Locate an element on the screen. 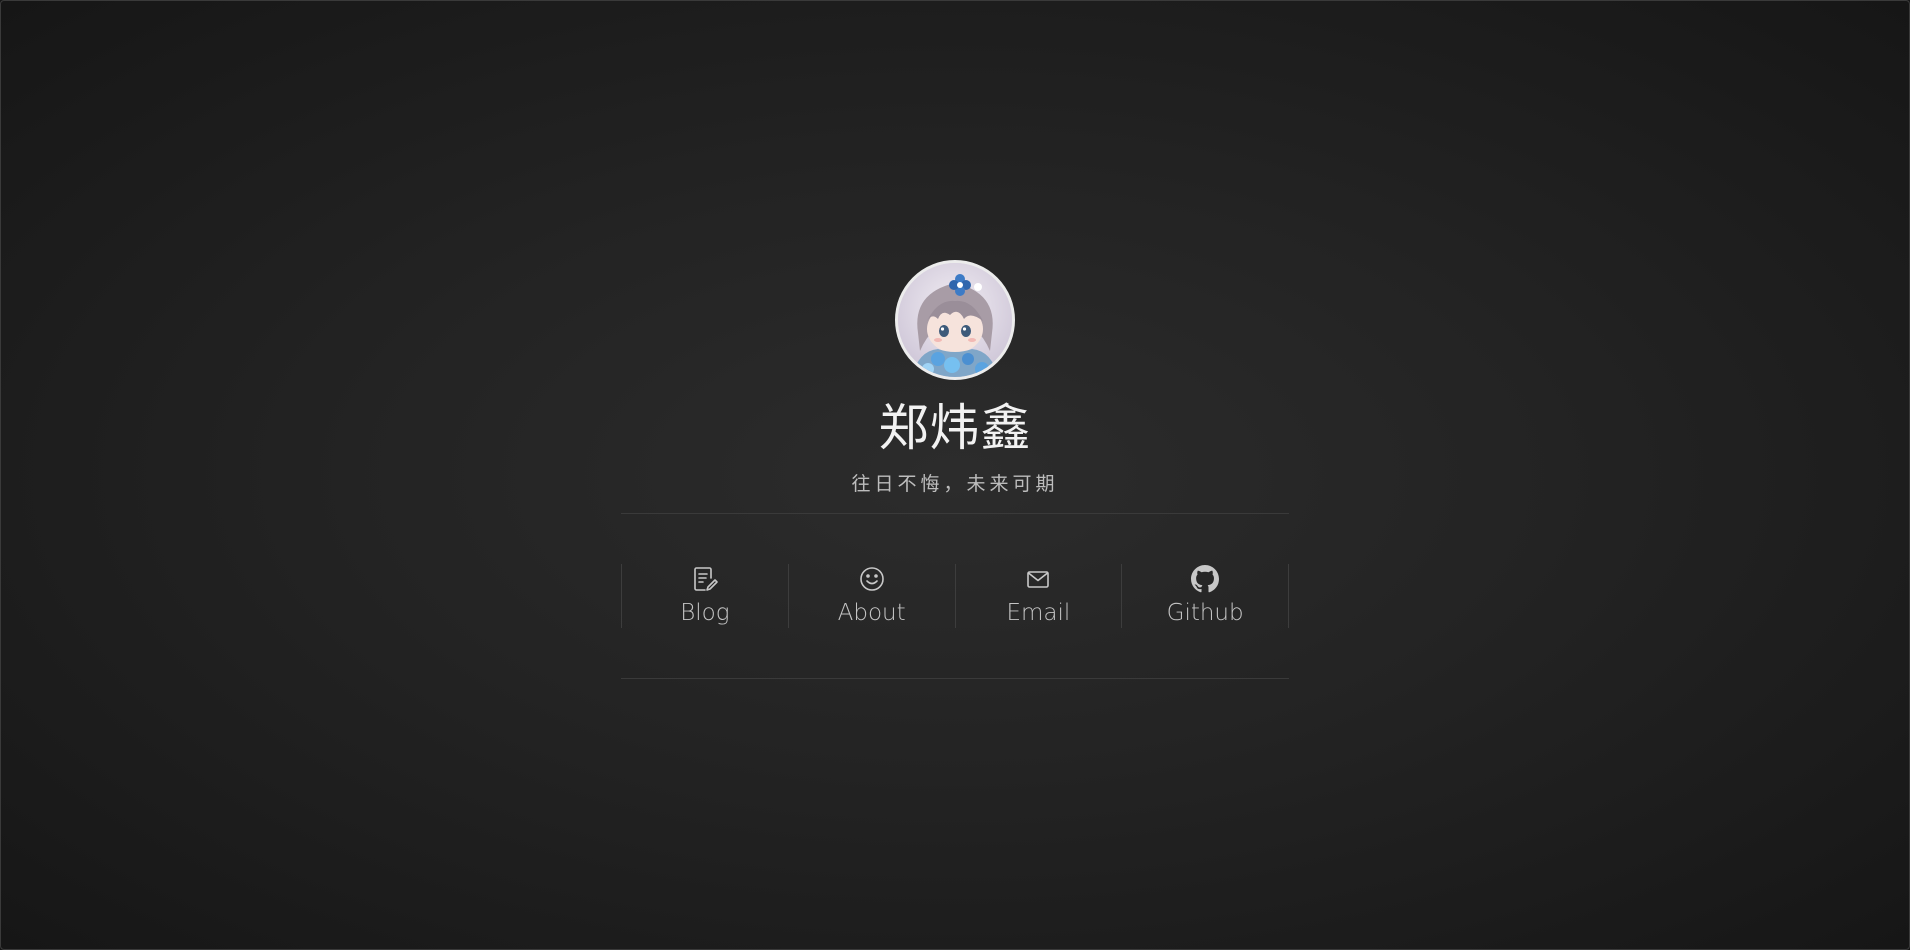 This screenshot has width=1910, height=950. profile-name: 郑炜鑫 is located at coordinates (955, 428).